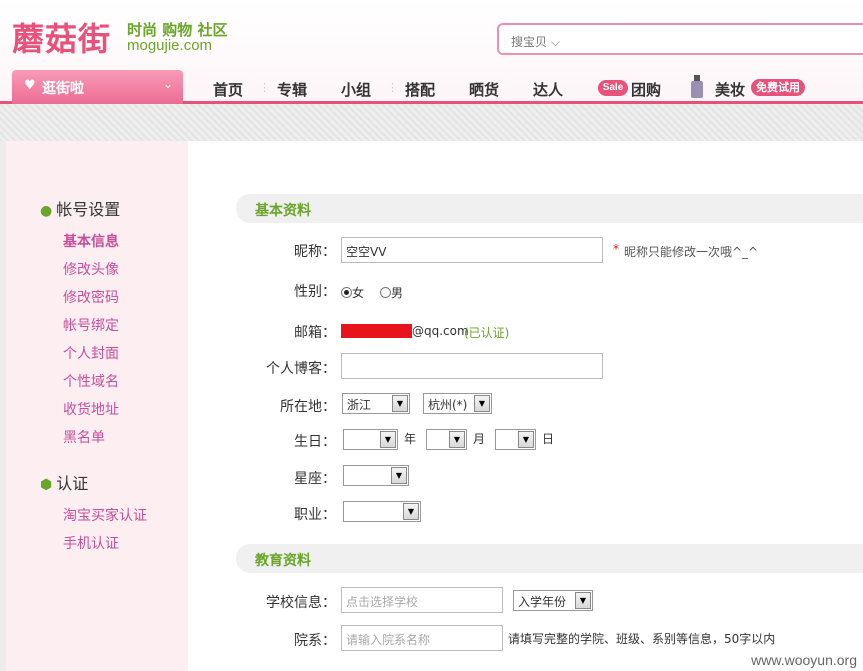 This screenshot has height=671, width=863. What do you see at coordinates (446, 439) in the screenshot?
I see `birth-month-select: ▼` at bounding box center [446, 439].